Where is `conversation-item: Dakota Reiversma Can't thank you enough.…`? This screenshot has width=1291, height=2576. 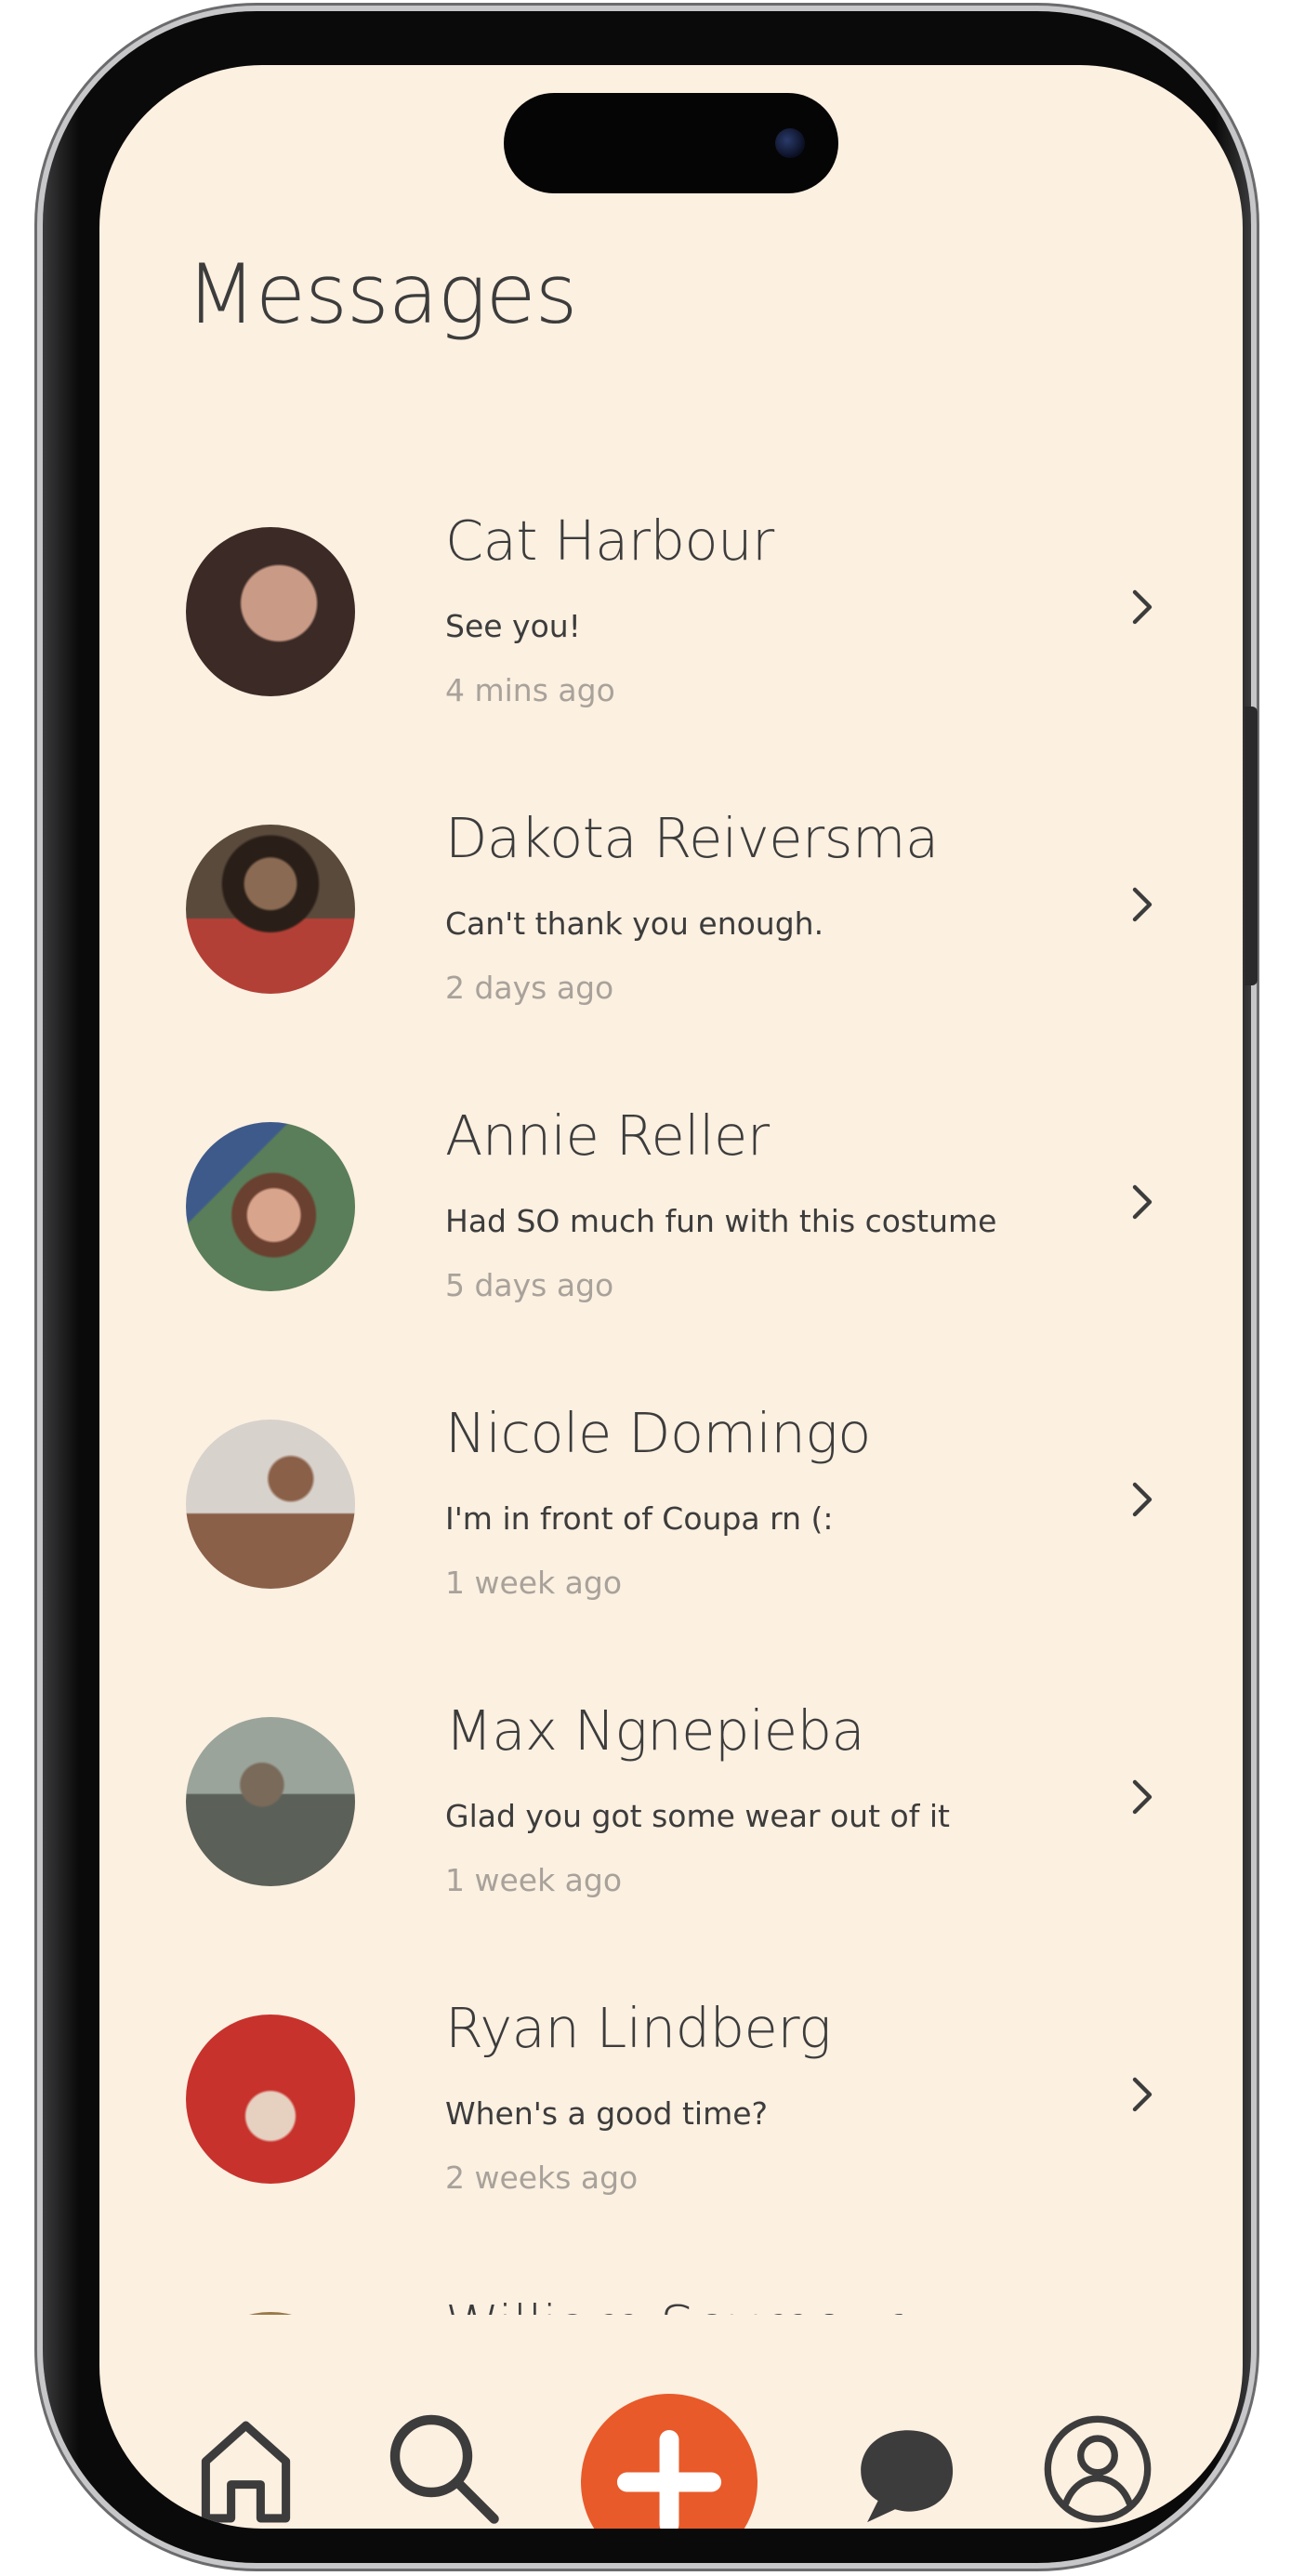
conversation-item: Dakota Reiversma Can't thank you enough.… is located at coordinates (671, 964).